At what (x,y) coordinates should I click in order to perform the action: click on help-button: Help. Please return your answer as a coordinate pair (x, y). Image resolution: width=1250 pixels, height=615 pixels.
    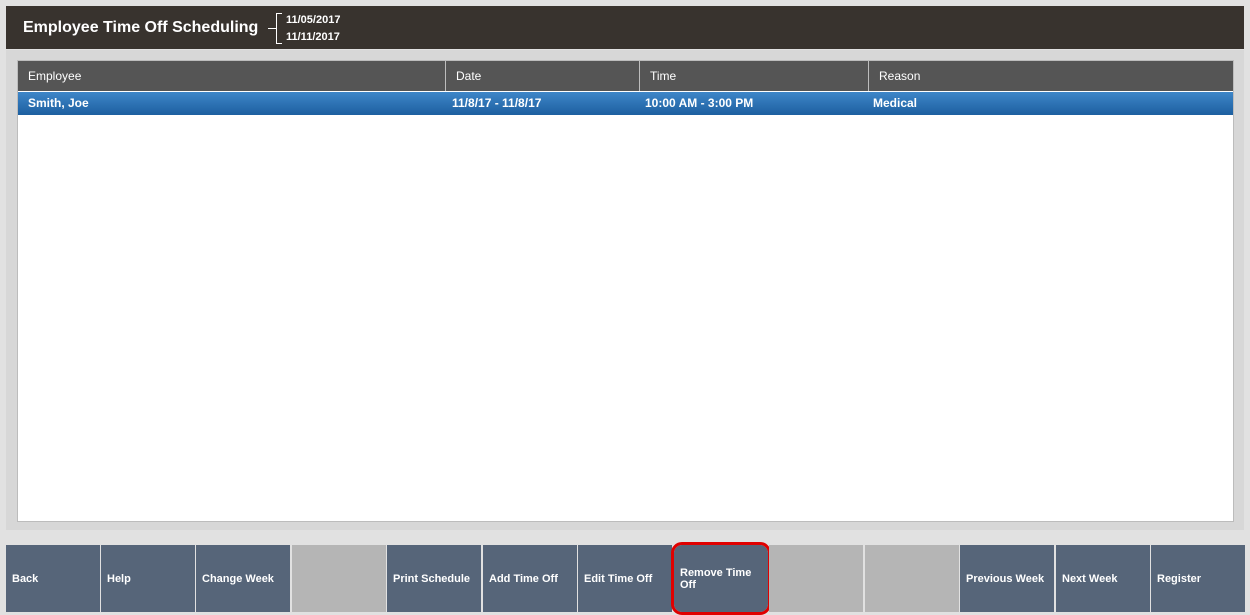
    Looking at the image, I should click on (148, 578).